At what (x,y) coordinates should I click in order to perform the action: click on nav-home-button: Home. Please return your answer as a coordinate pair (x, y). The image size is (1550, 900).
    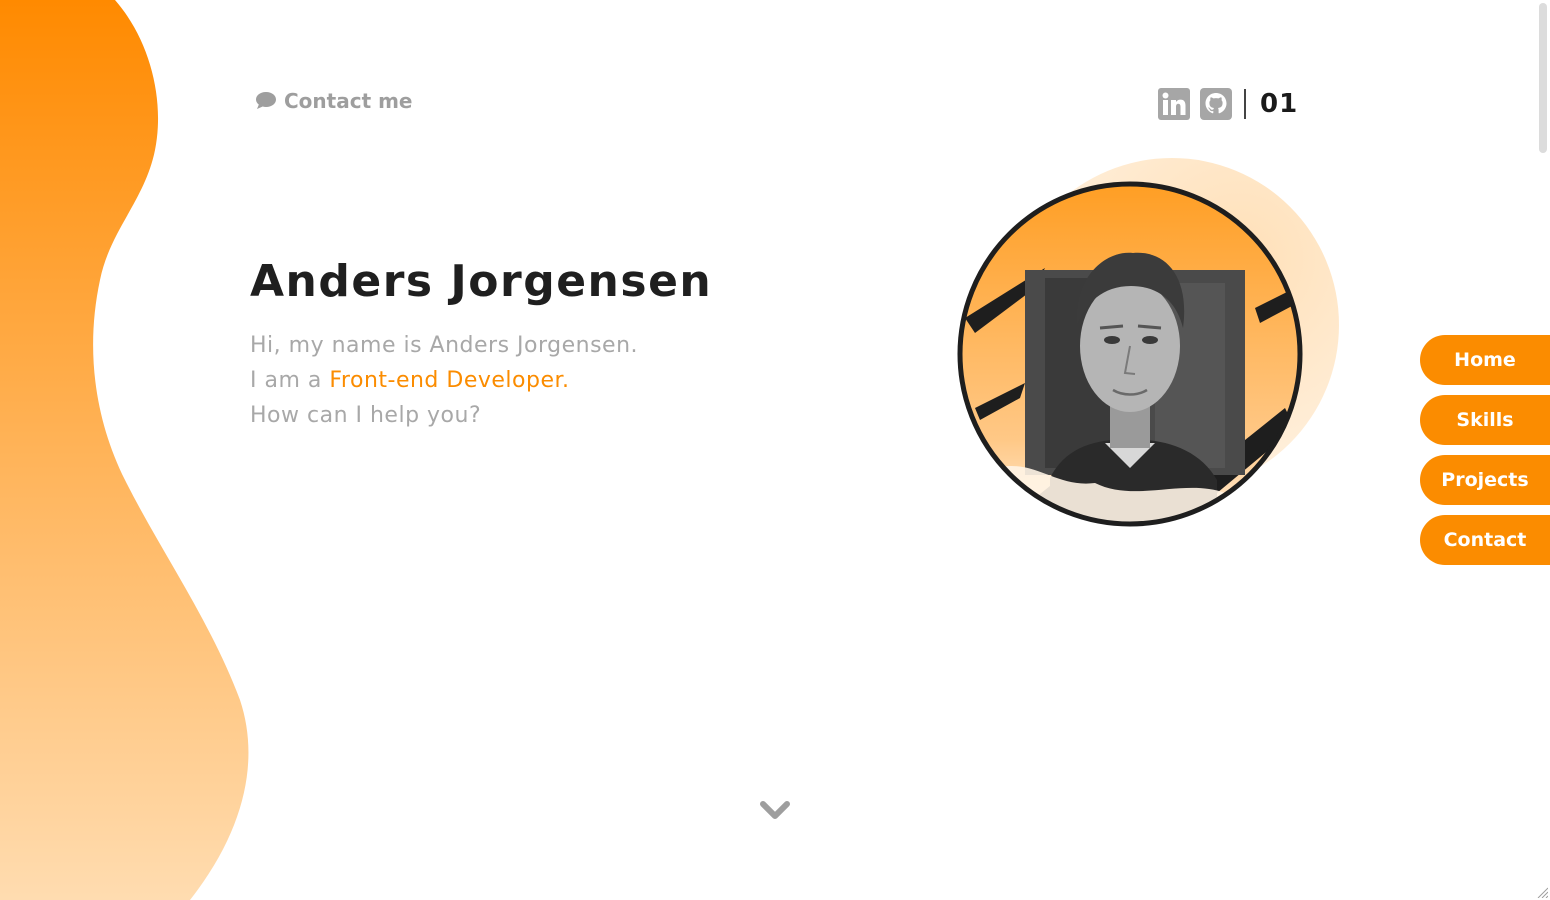
    Looking at the image, I should click on (1485, 360).